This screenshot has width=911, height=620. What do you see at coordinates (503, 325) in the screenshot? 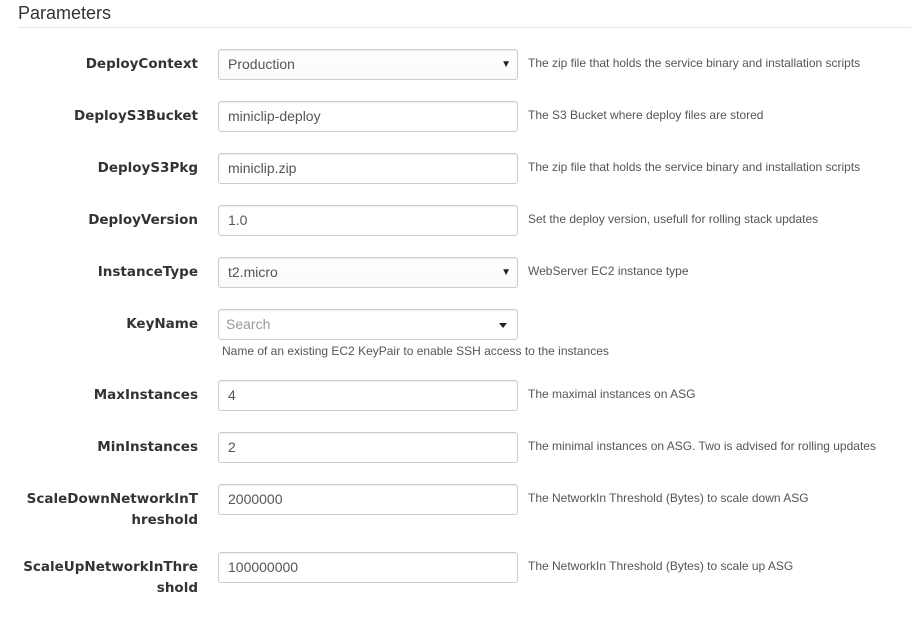
I see `caret-down-icon` at bounding box center [503, 325].